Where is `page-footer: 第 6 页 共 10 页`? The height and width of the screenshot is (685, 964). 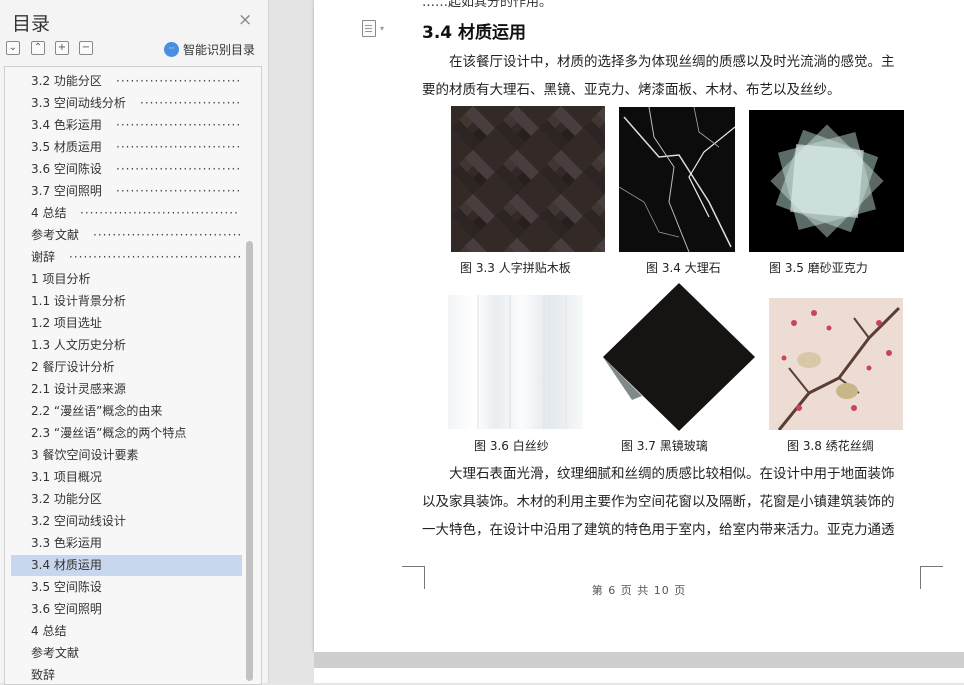
page-footer: 第 6 页 共 10 页 is located at coordinates (639, 590).